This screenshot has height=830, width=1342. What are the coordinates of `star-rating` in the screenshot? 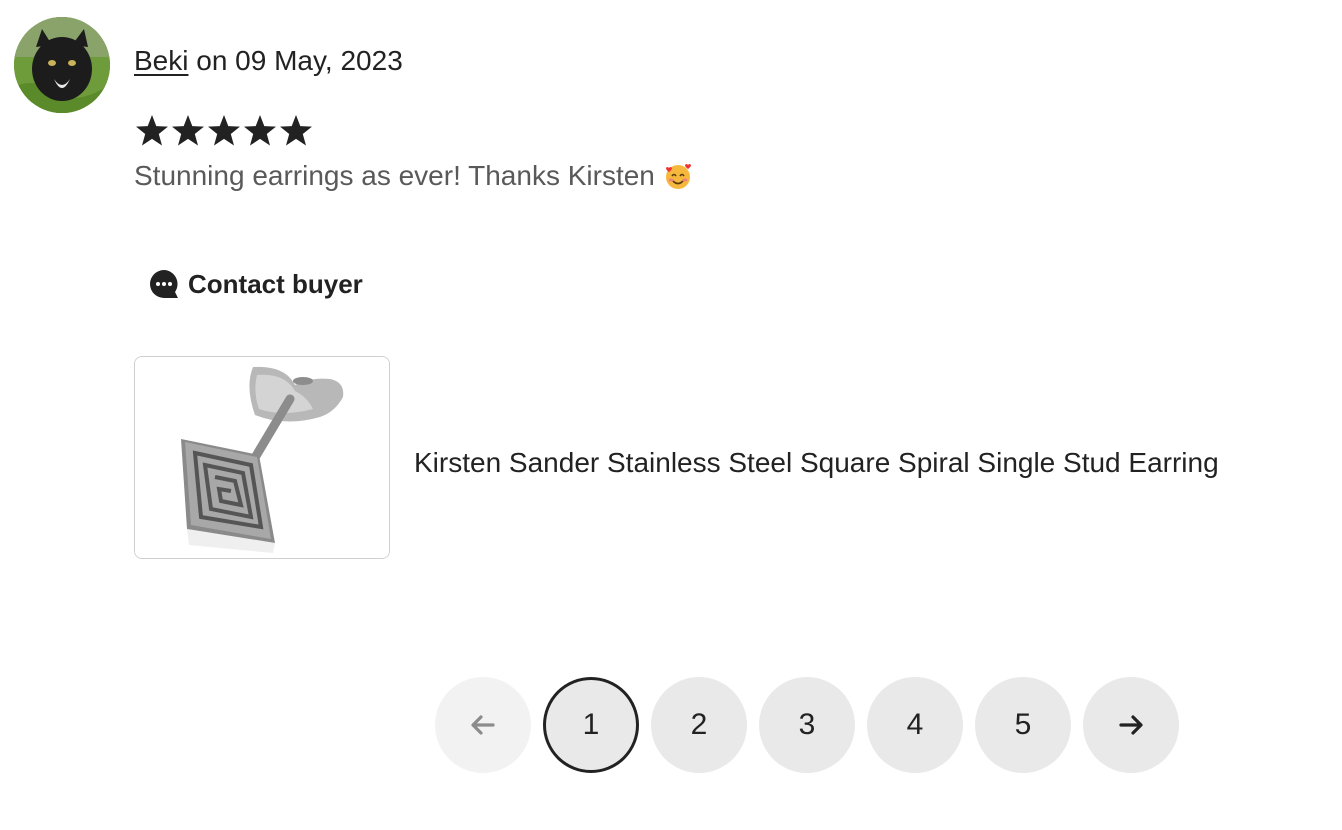 It's located at (224, 131).